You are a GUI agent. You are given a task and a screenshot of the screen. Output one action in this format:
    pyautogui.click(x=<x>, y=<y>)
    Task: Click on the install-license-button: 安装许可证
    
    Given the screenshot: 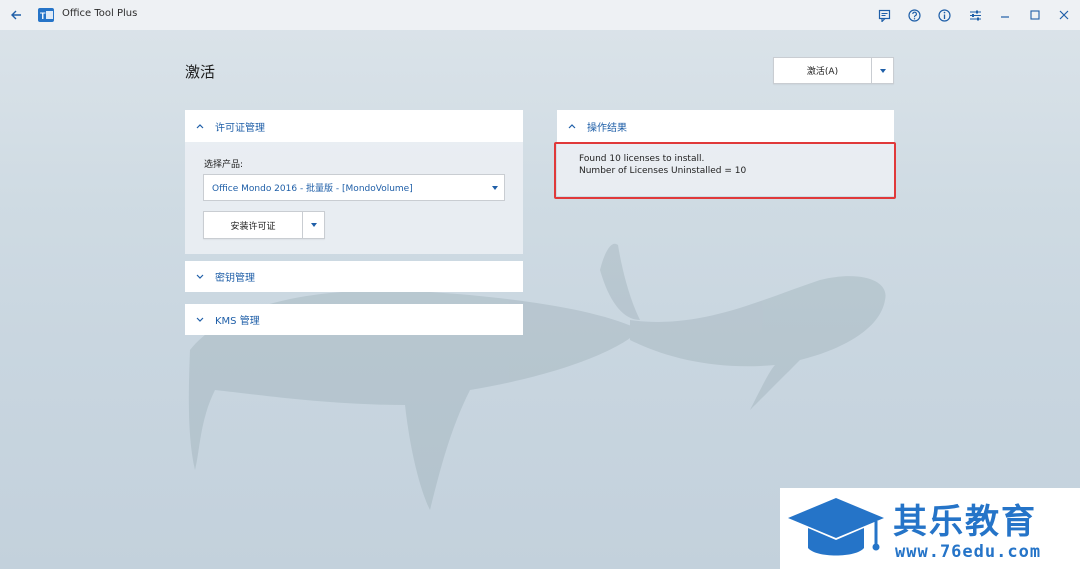 What is the action you would take?
    pyautogui.click(x=253, y=225)
    